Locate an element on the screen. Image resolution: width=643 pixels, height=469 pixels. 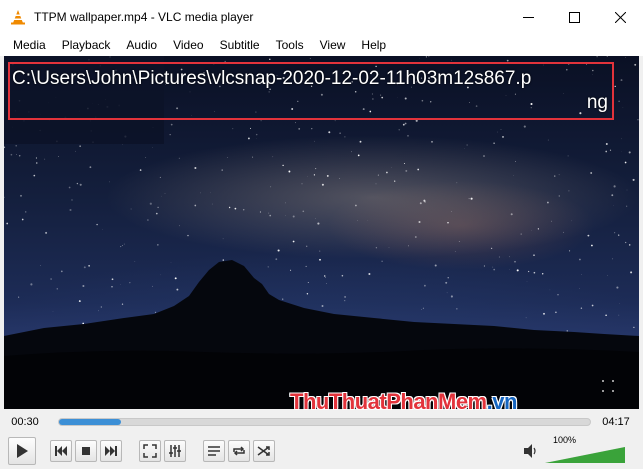
close-button is located at coordinates (620, 17).